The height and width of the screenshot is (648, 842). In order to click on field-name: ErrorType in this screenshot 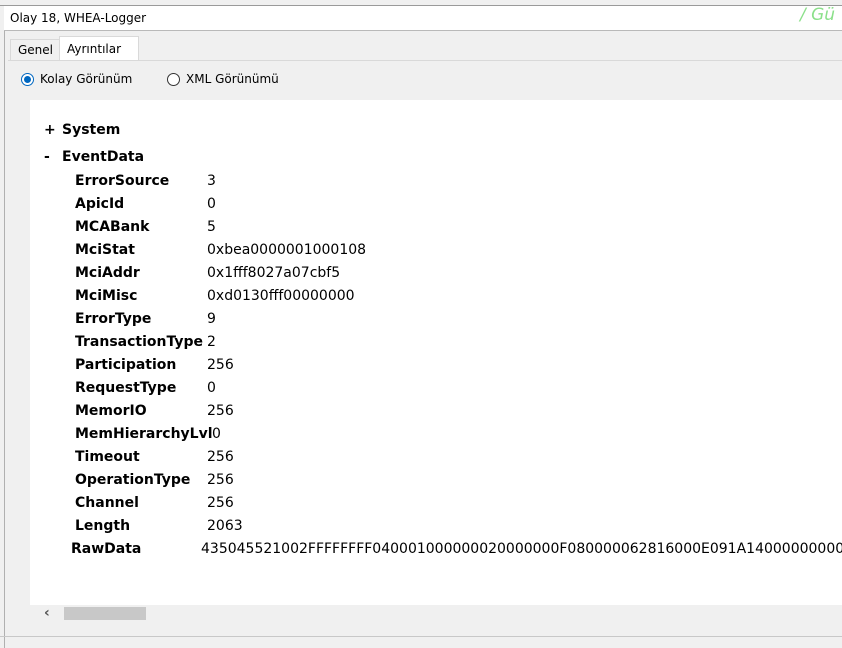, I will do `click(113, 319)`.